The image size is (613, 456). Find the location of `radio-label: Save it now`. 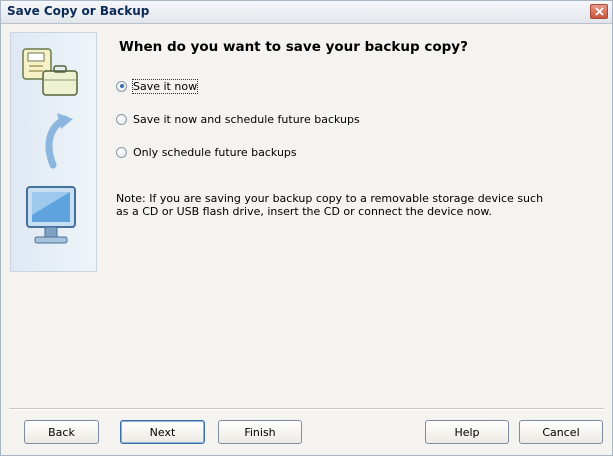

radio-label: Save it now is located at coordinates (165, 86).